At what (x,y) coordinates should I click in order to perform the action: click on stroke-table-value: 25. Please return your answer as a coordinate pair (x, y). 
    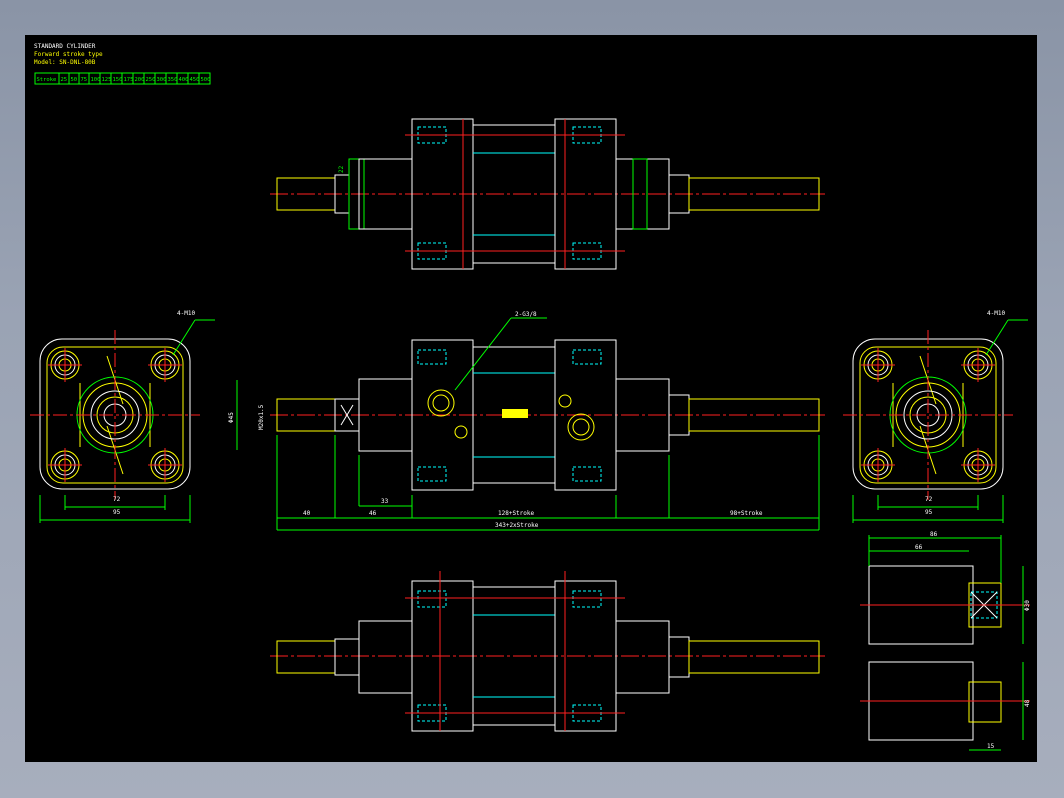
    Looking at the image, I should click on (64, 80).